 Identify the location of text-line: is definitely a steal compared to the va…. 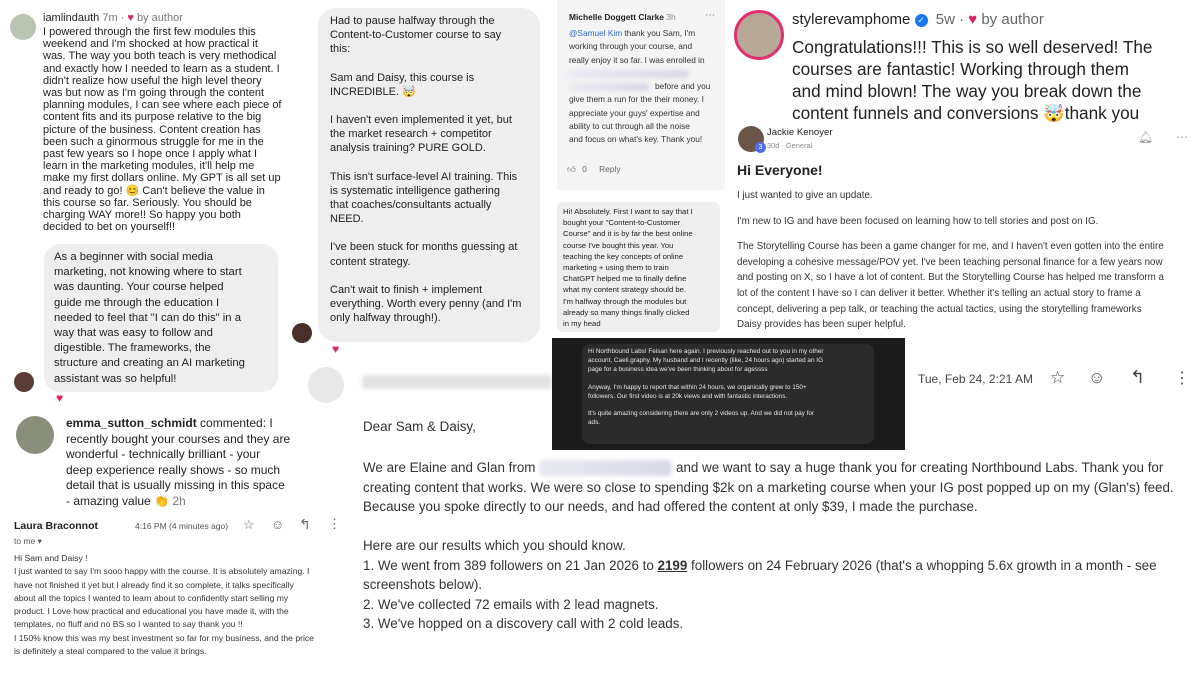
(110, 651).